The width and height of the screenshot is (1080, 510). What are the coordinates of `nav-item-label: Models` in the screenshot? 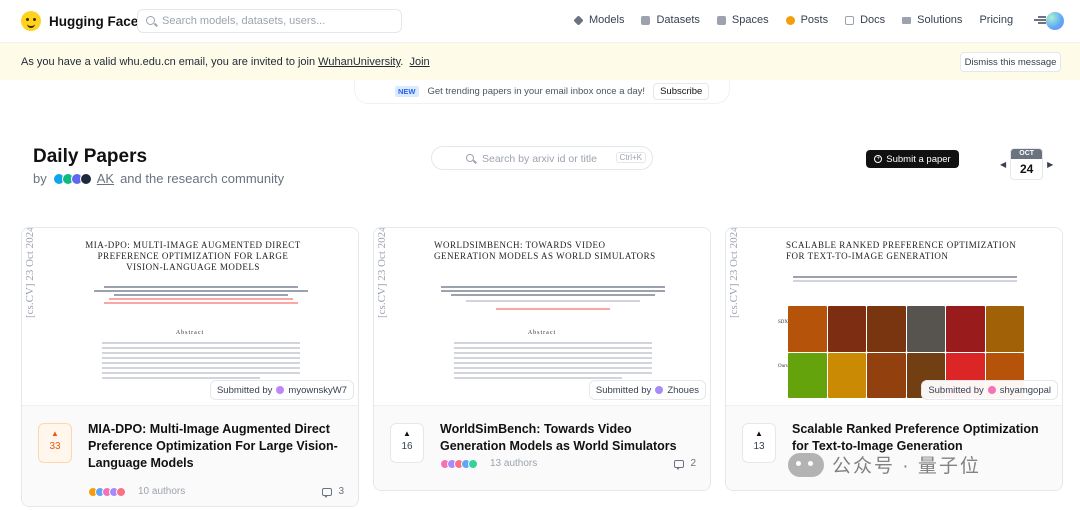 It's located at (607, 20).